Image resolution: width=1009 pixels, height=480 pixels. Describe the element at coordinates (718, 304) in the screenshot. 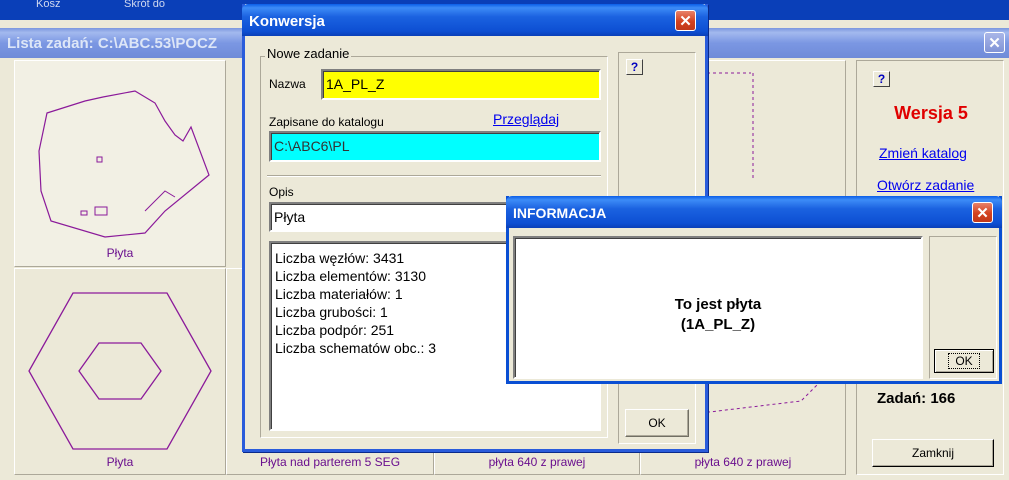

I see `message-line-1: To jest płyta` at that location.